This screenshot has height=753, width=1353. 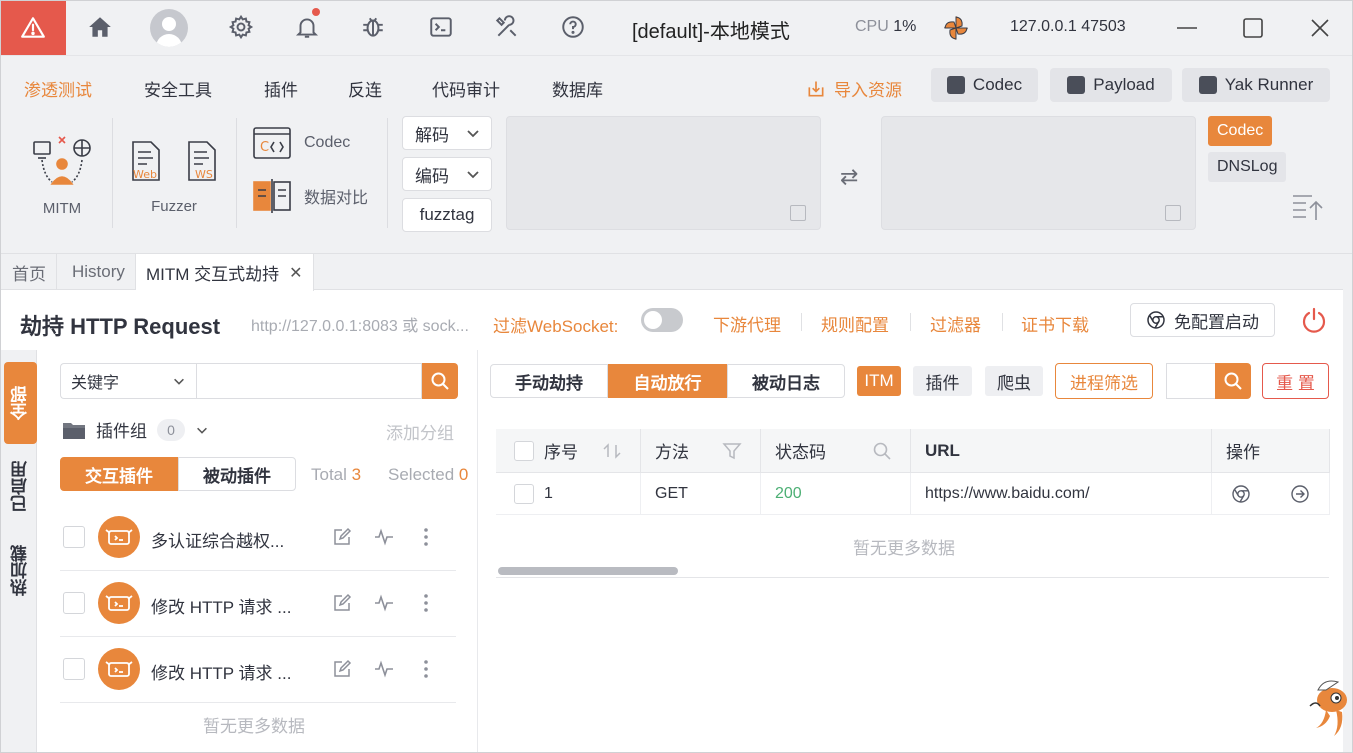 What do you see at coordinates (854, 88) in the screenshot?
I see `import-resource-link: 导入资源` at bounding box center [854, 88].